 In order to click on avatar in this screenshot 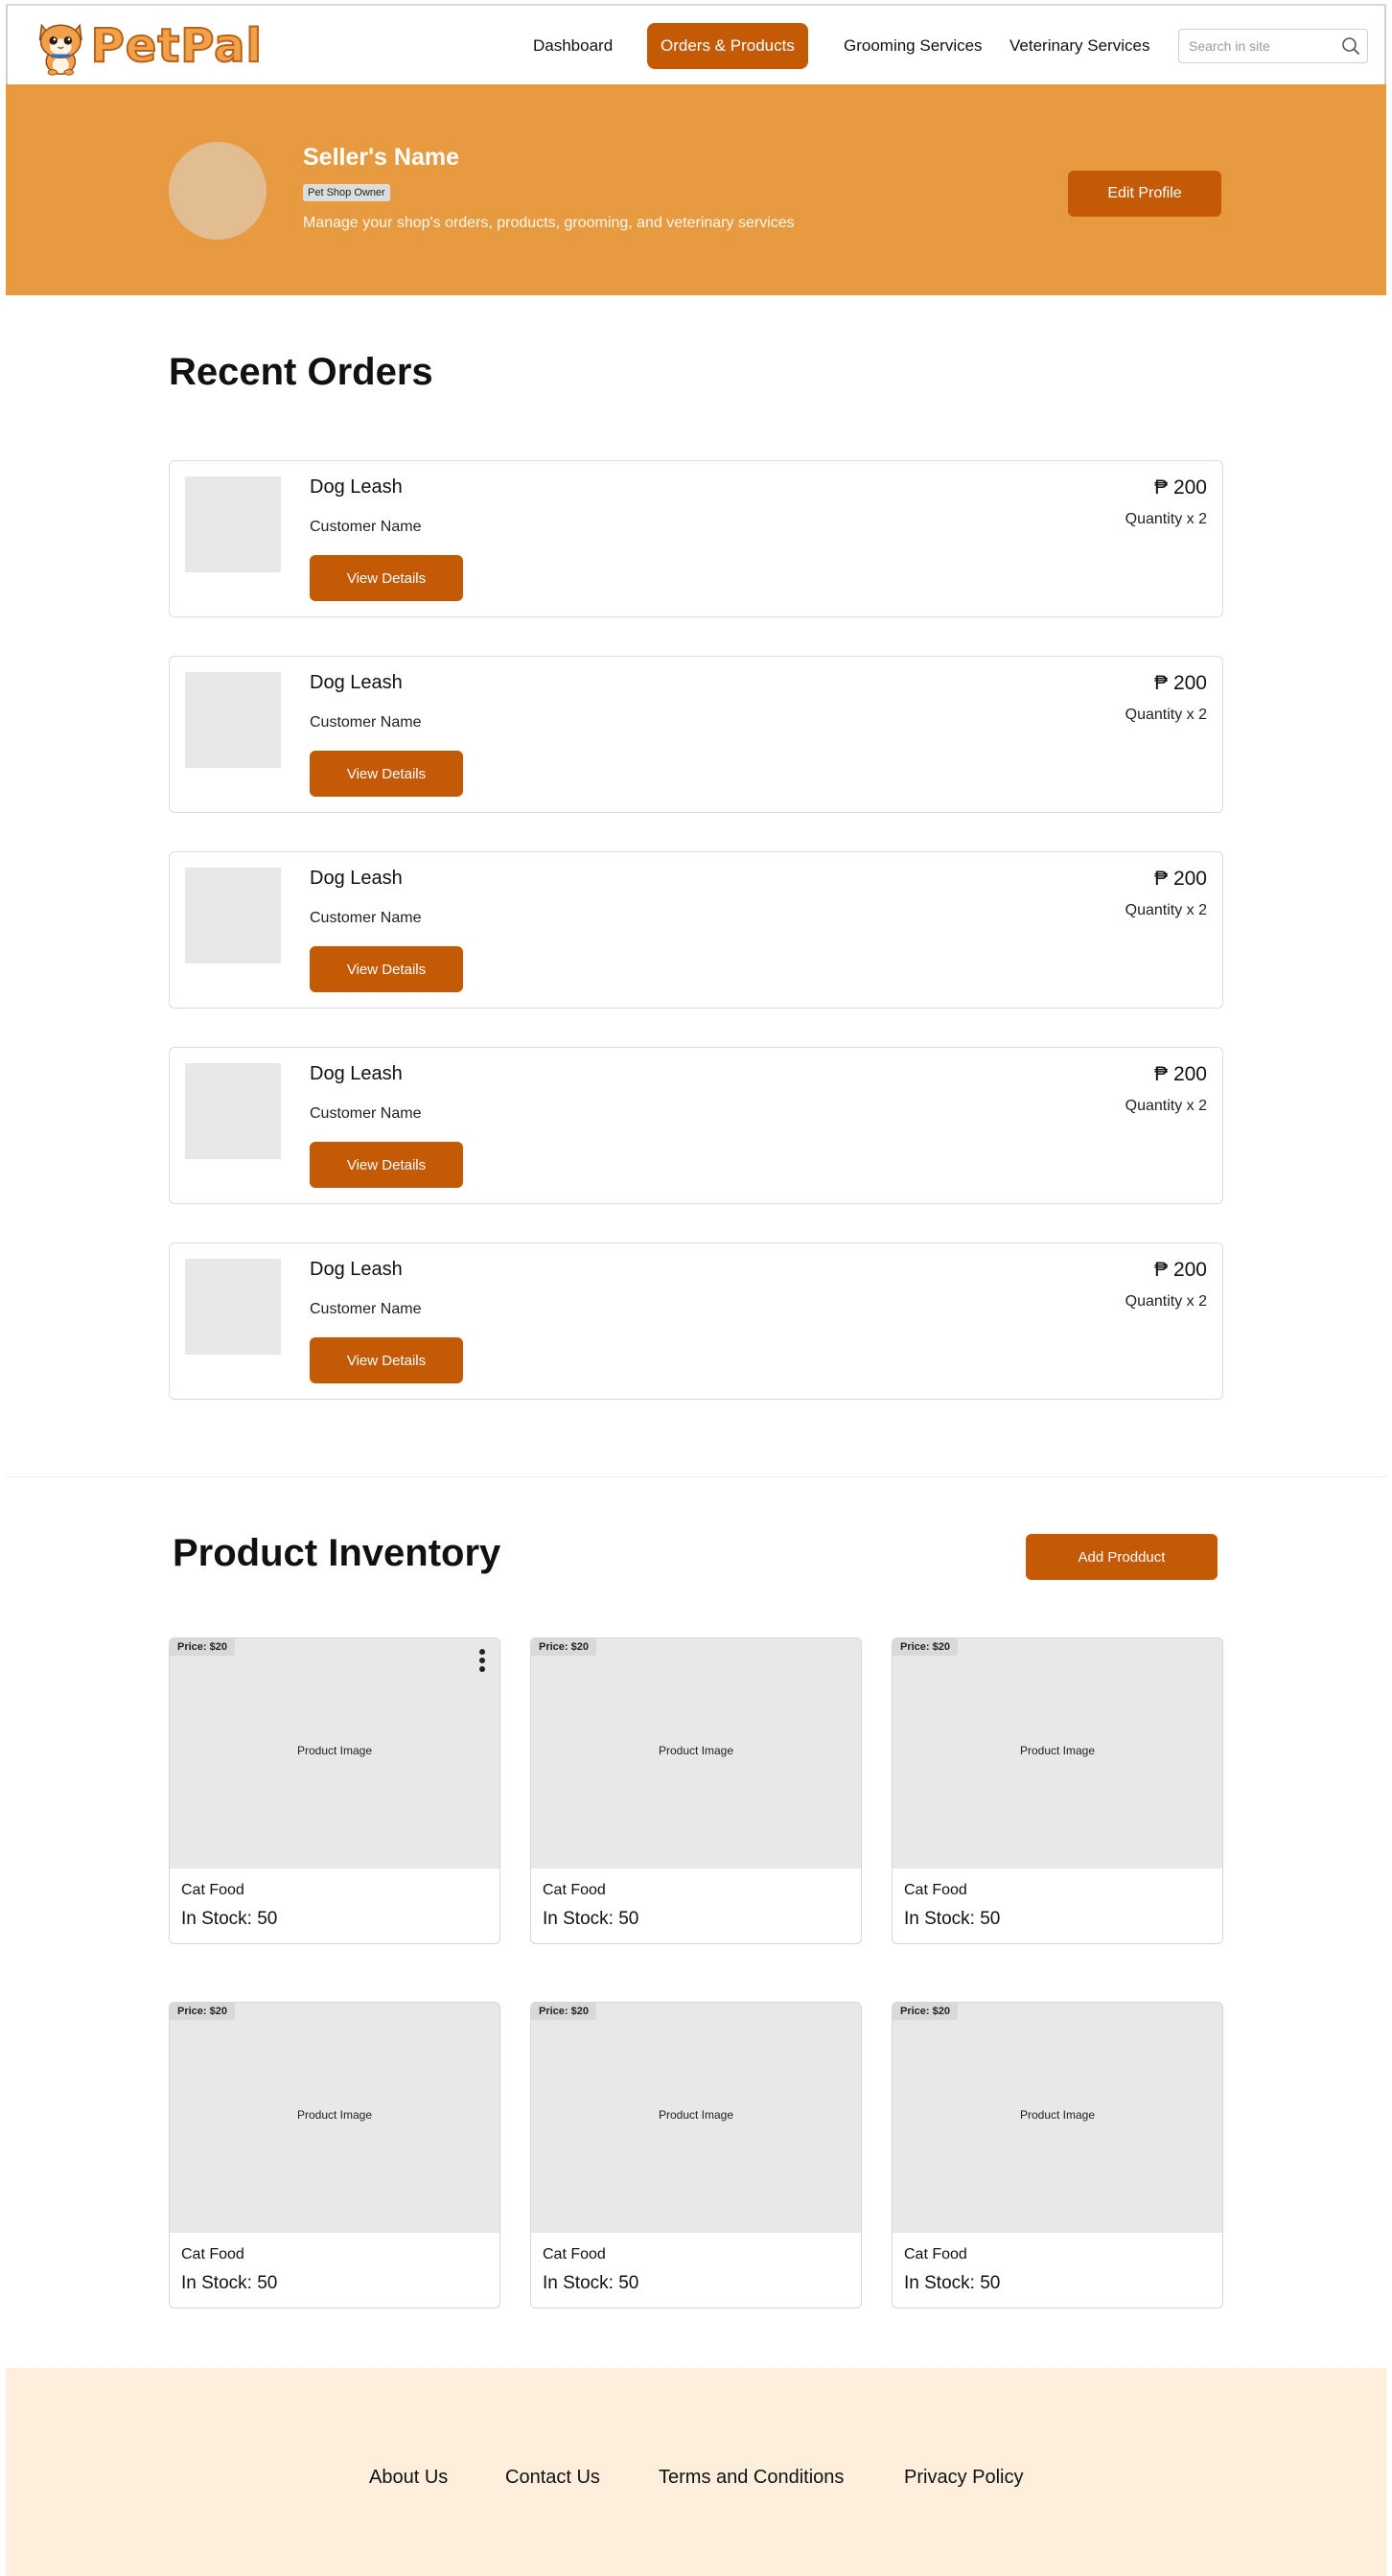, I will do `click(218, 191)`.